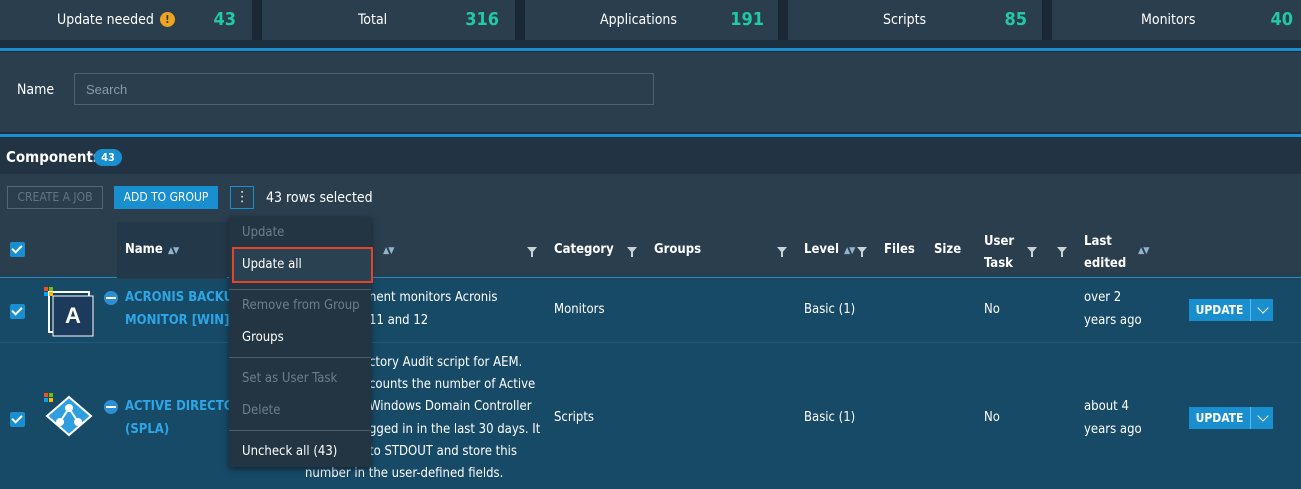  I want to click on header-description-sort: ▲▼, so click(386, 249).